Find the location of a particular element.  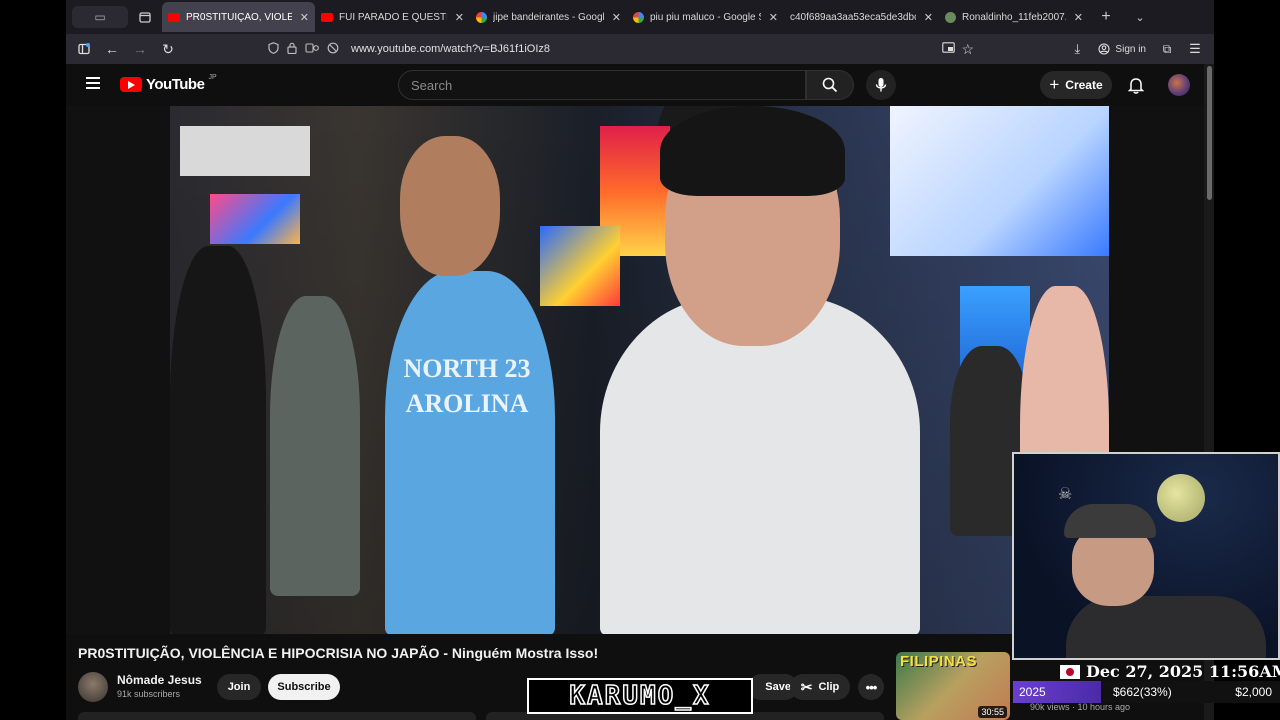

sidebar-toggle-button: ▭ is located at coordinates (100, 17).